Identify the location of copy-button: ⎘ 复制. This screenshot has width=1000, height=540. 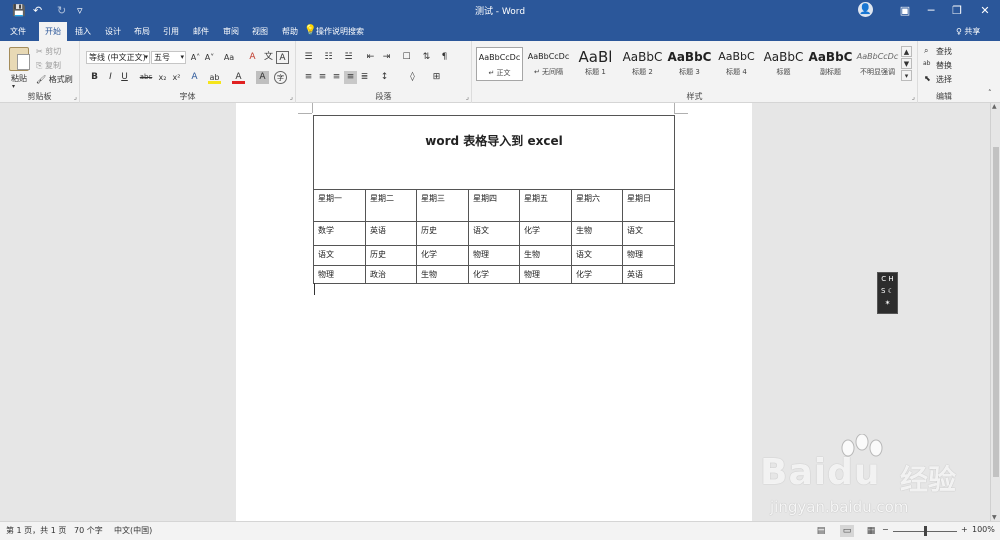
(48, 65).